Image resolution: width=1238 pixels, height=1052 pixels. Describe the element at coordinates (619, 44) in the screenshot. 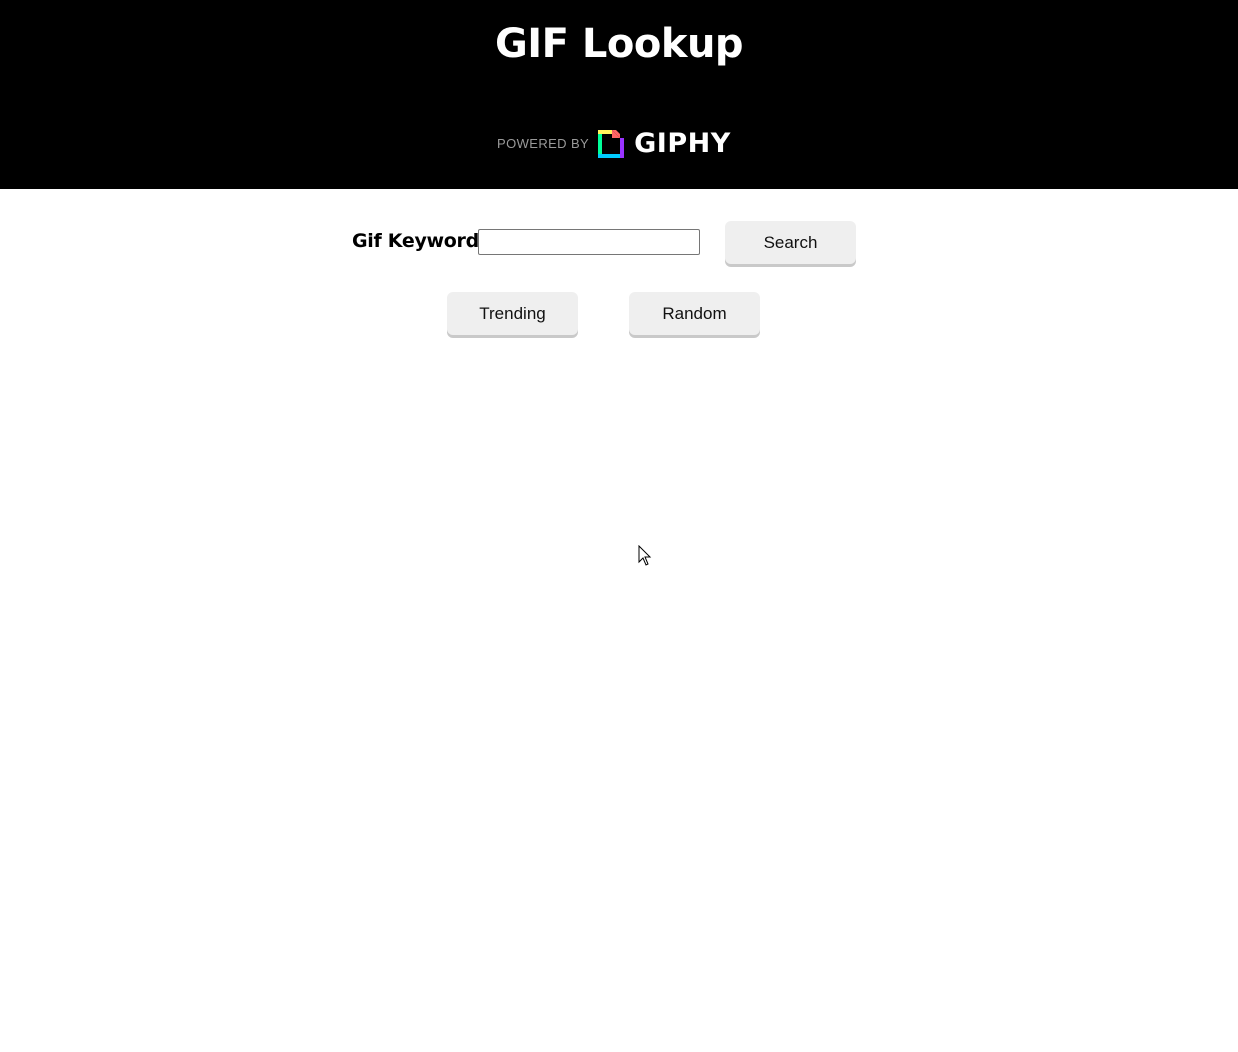

I see `page-title: GIF Lookup` at that location.